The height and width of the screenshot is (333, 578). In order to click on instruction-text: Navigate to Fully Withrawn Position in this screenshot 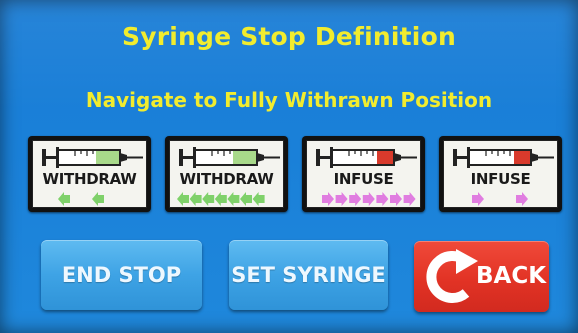, I will do `click(289, 100)`.